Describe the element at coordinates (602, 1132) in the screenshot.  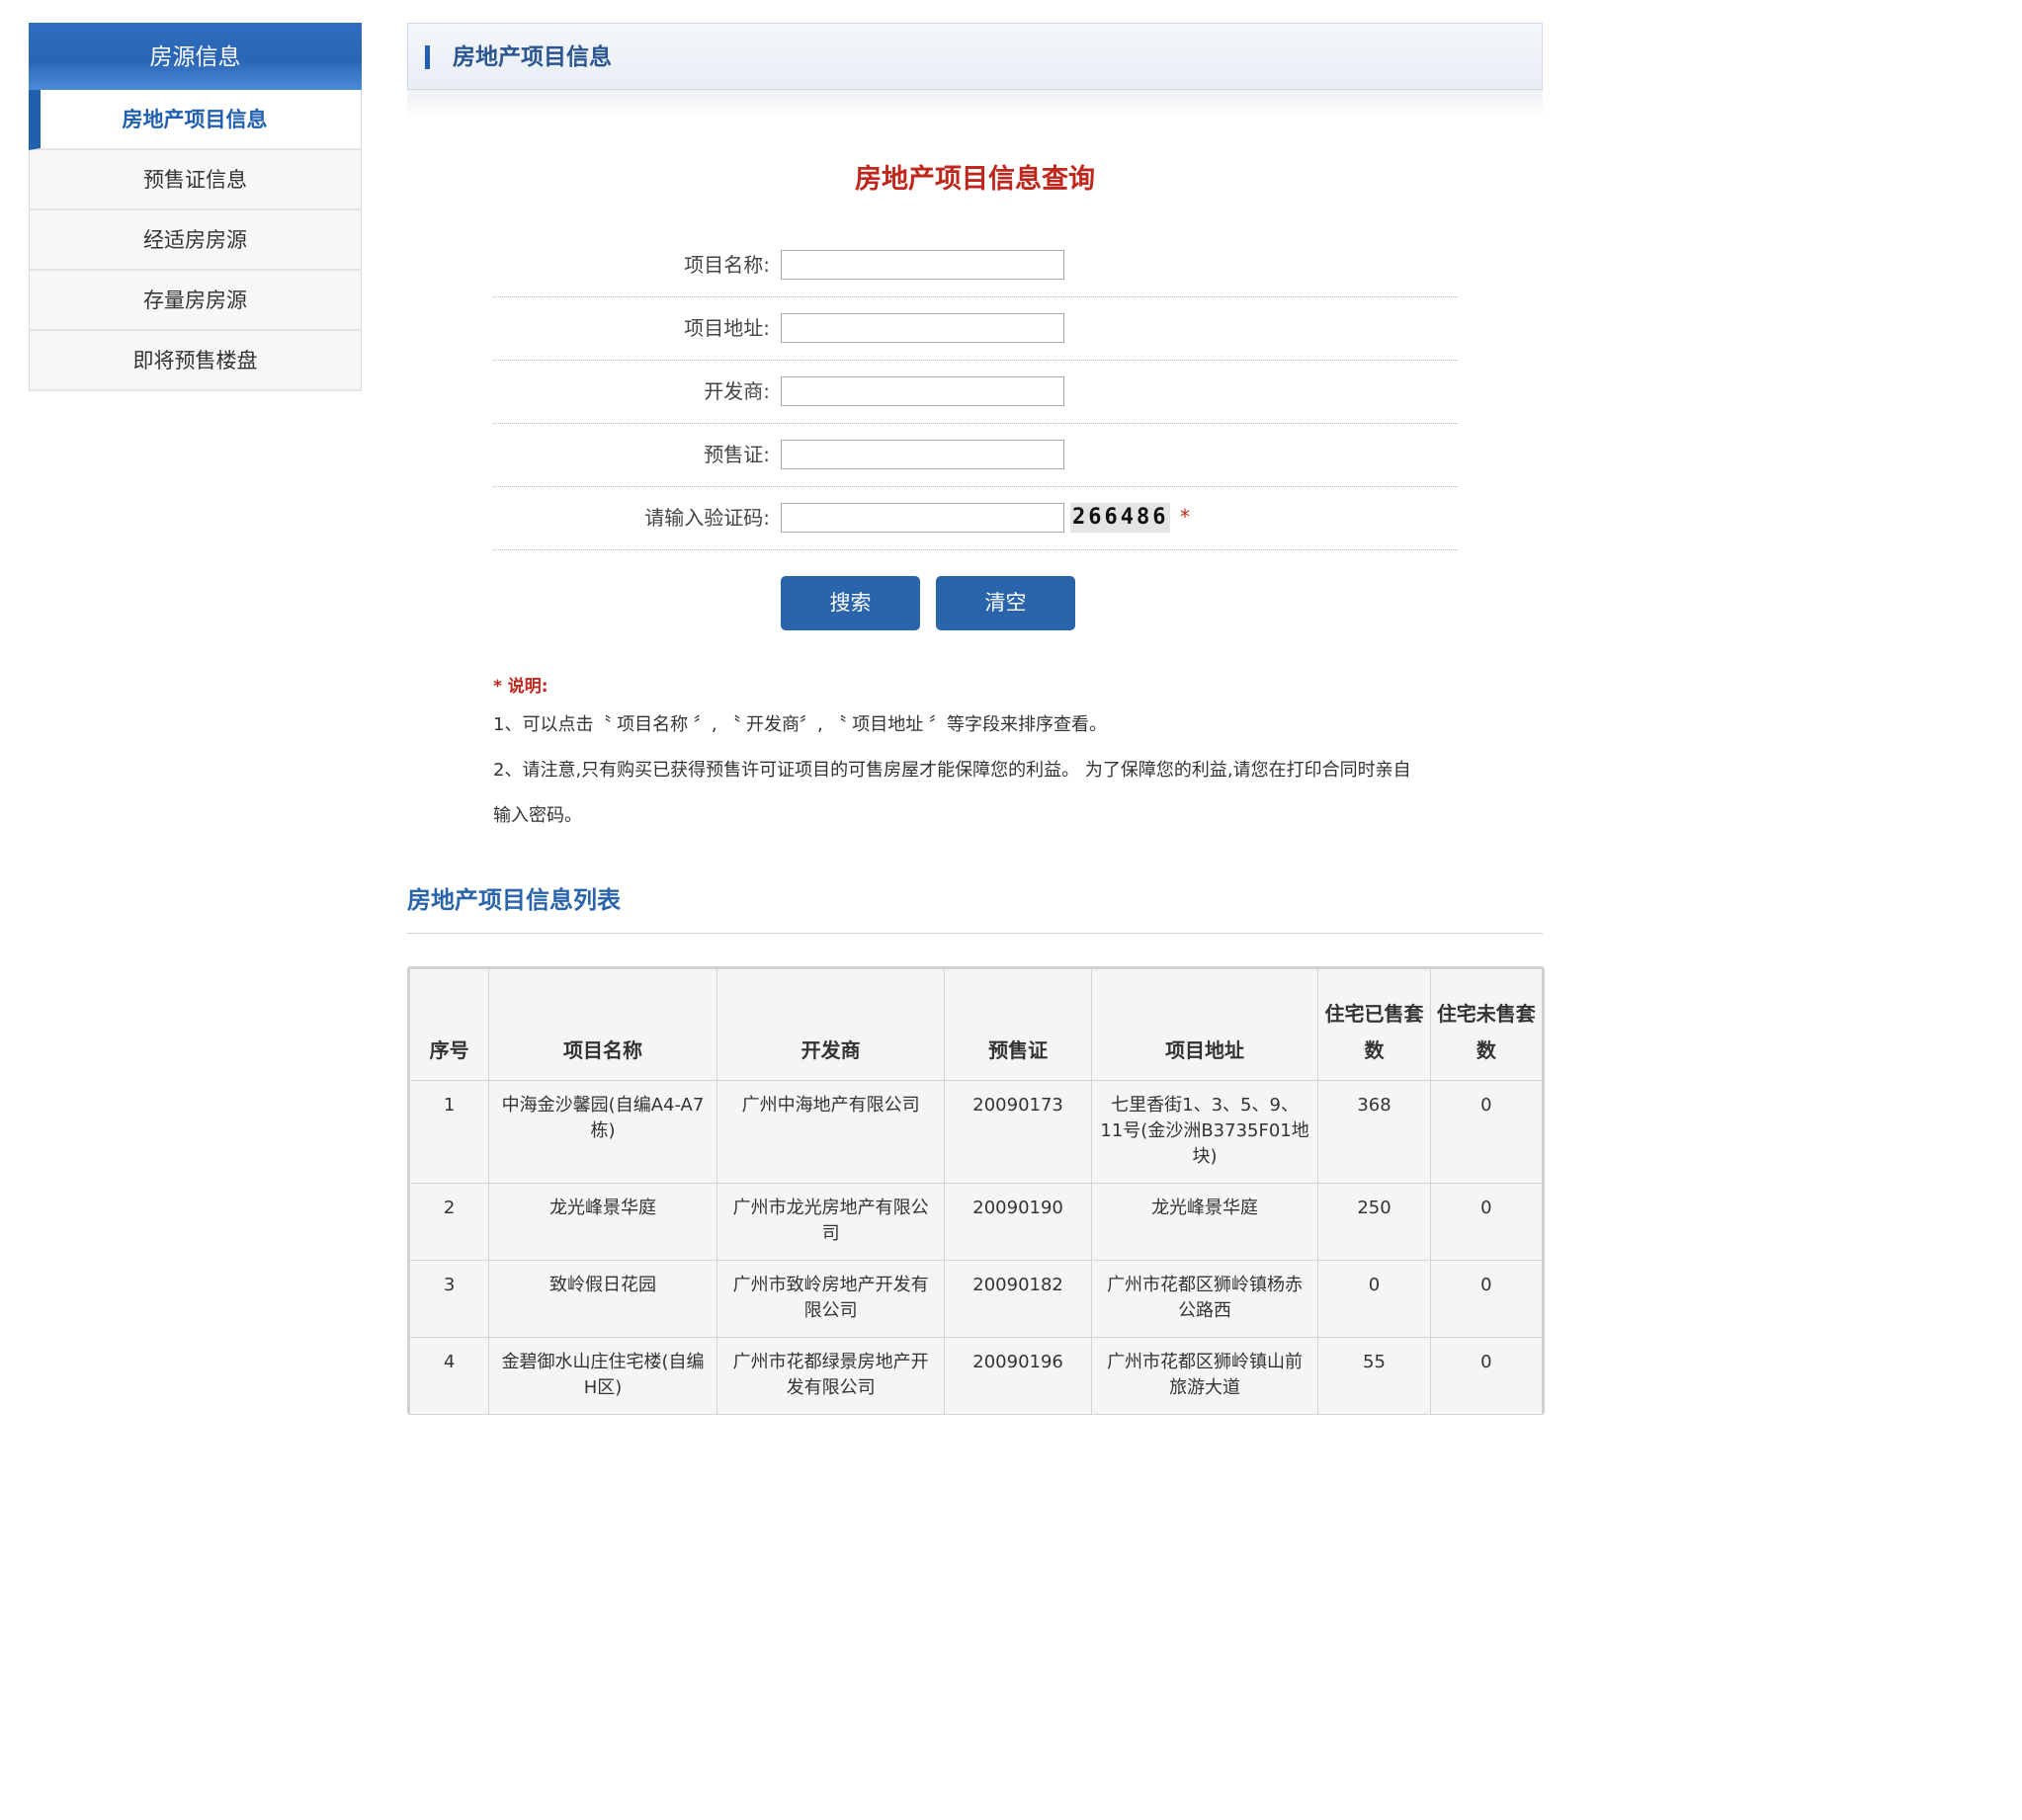
I see `cell-project-name: 中海金沙馨园(自编A4-A7栋)` at that location.